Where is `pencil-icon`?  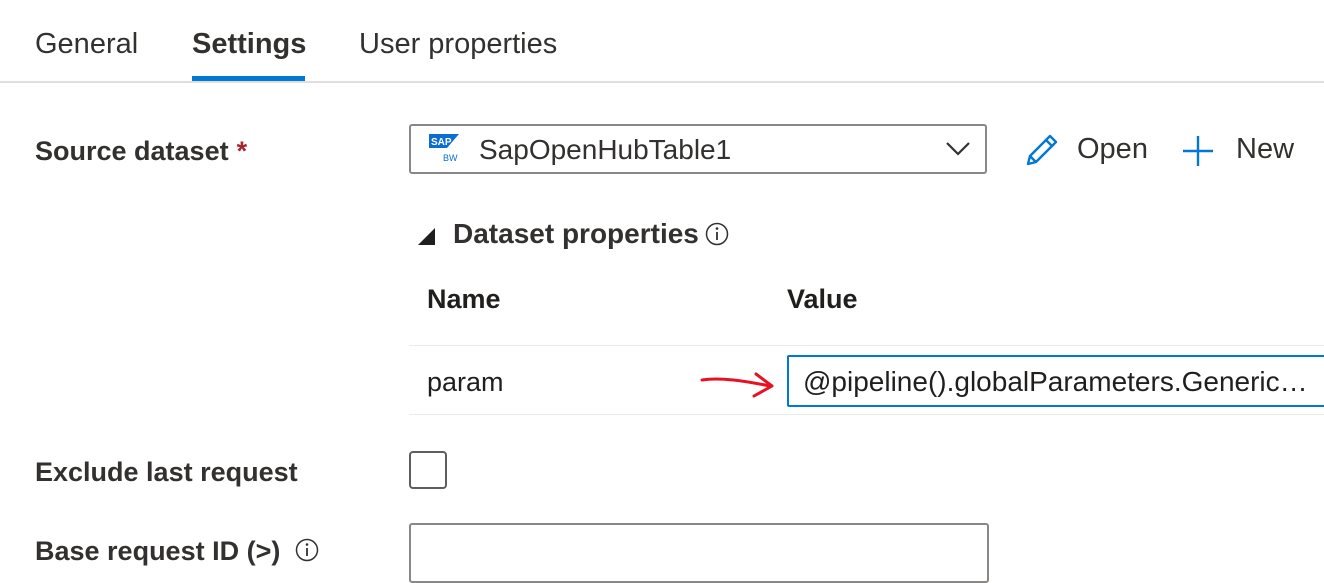 pencil-icon is located at coordinates (1042, 150).